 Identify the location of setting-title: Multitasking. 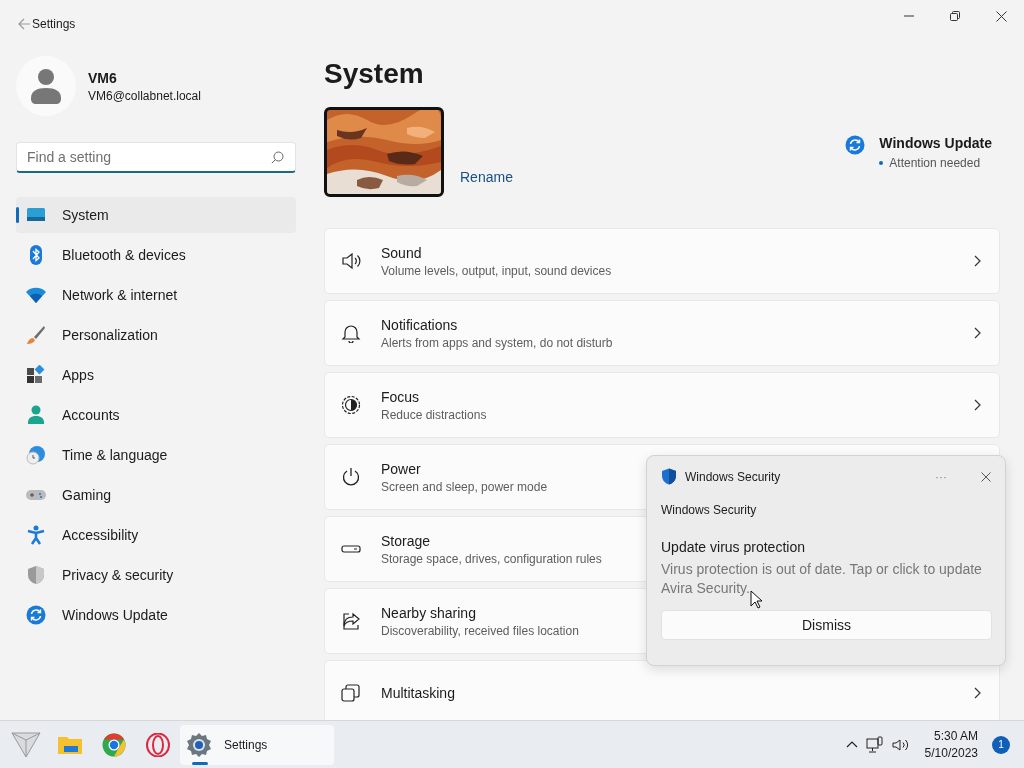
(418, 693).